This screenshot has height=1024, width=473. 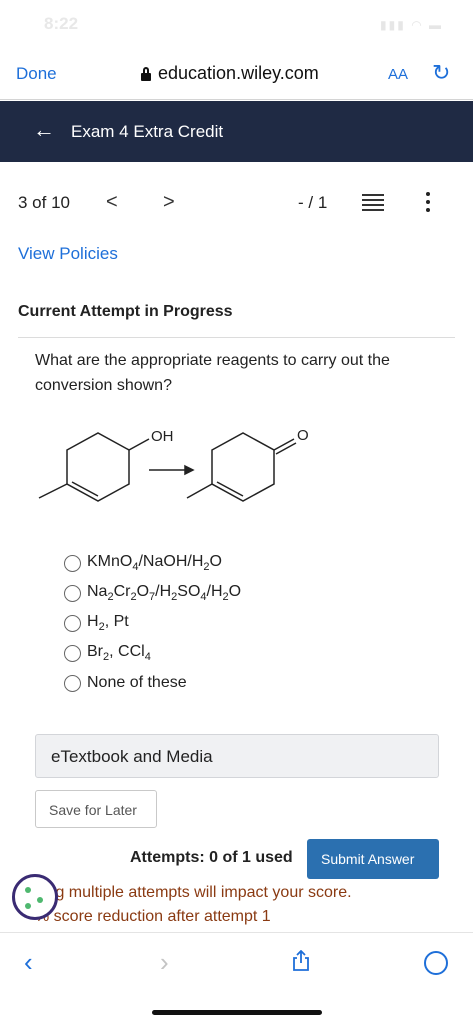 What do you see at coordinates (61, 23) in the screenshot?
I see `status-time: 8:22` at bounding box center [61, 23].